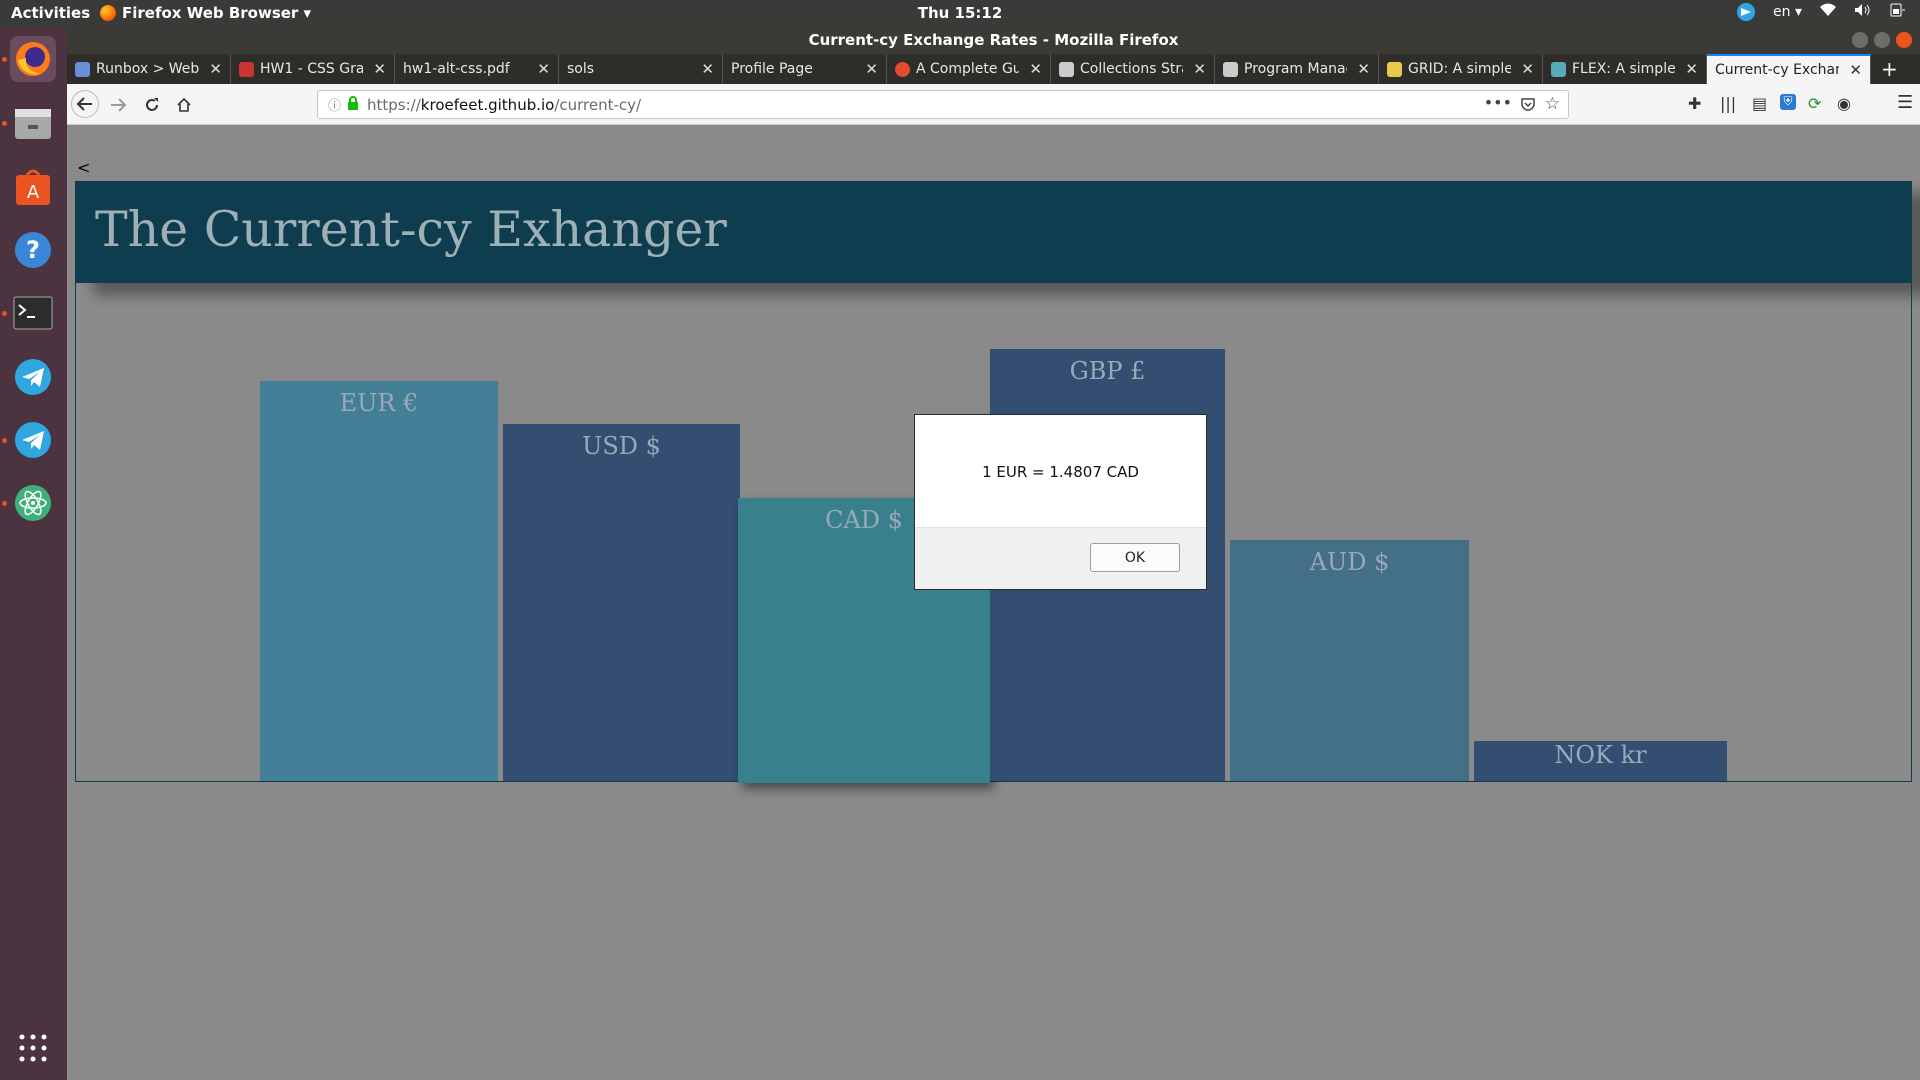  I want to click on volume-icon, so click(1862, 12).